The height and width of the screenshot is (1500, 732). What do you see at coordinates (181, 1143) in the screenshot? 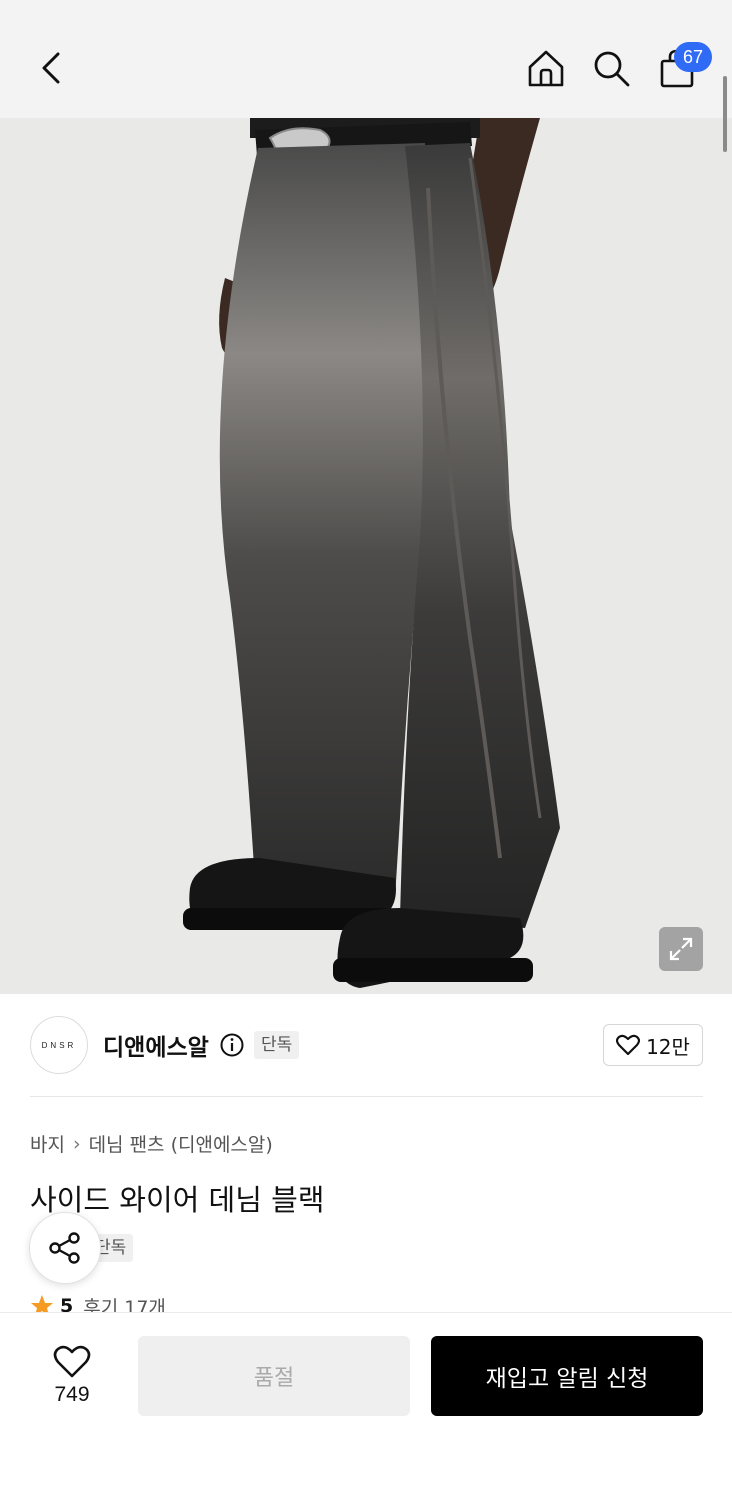
I see `breadcrumb-subcategory: 데님 팬츠 (디앤에스알)` at bounding box center [181, 1143].